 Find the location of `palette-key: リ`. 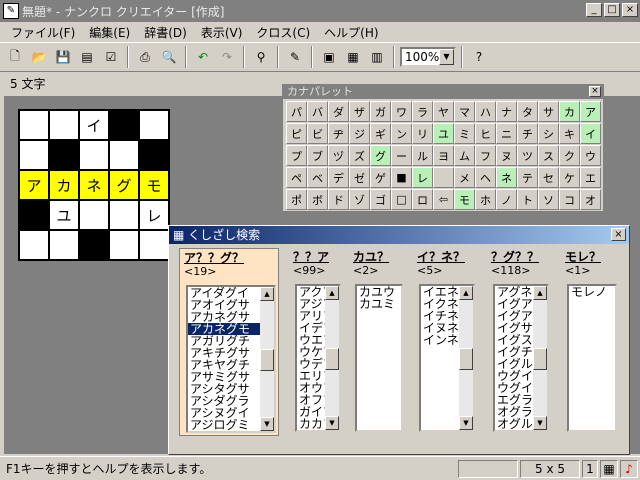

palette-key: リ is located at coordinates (422, 133).